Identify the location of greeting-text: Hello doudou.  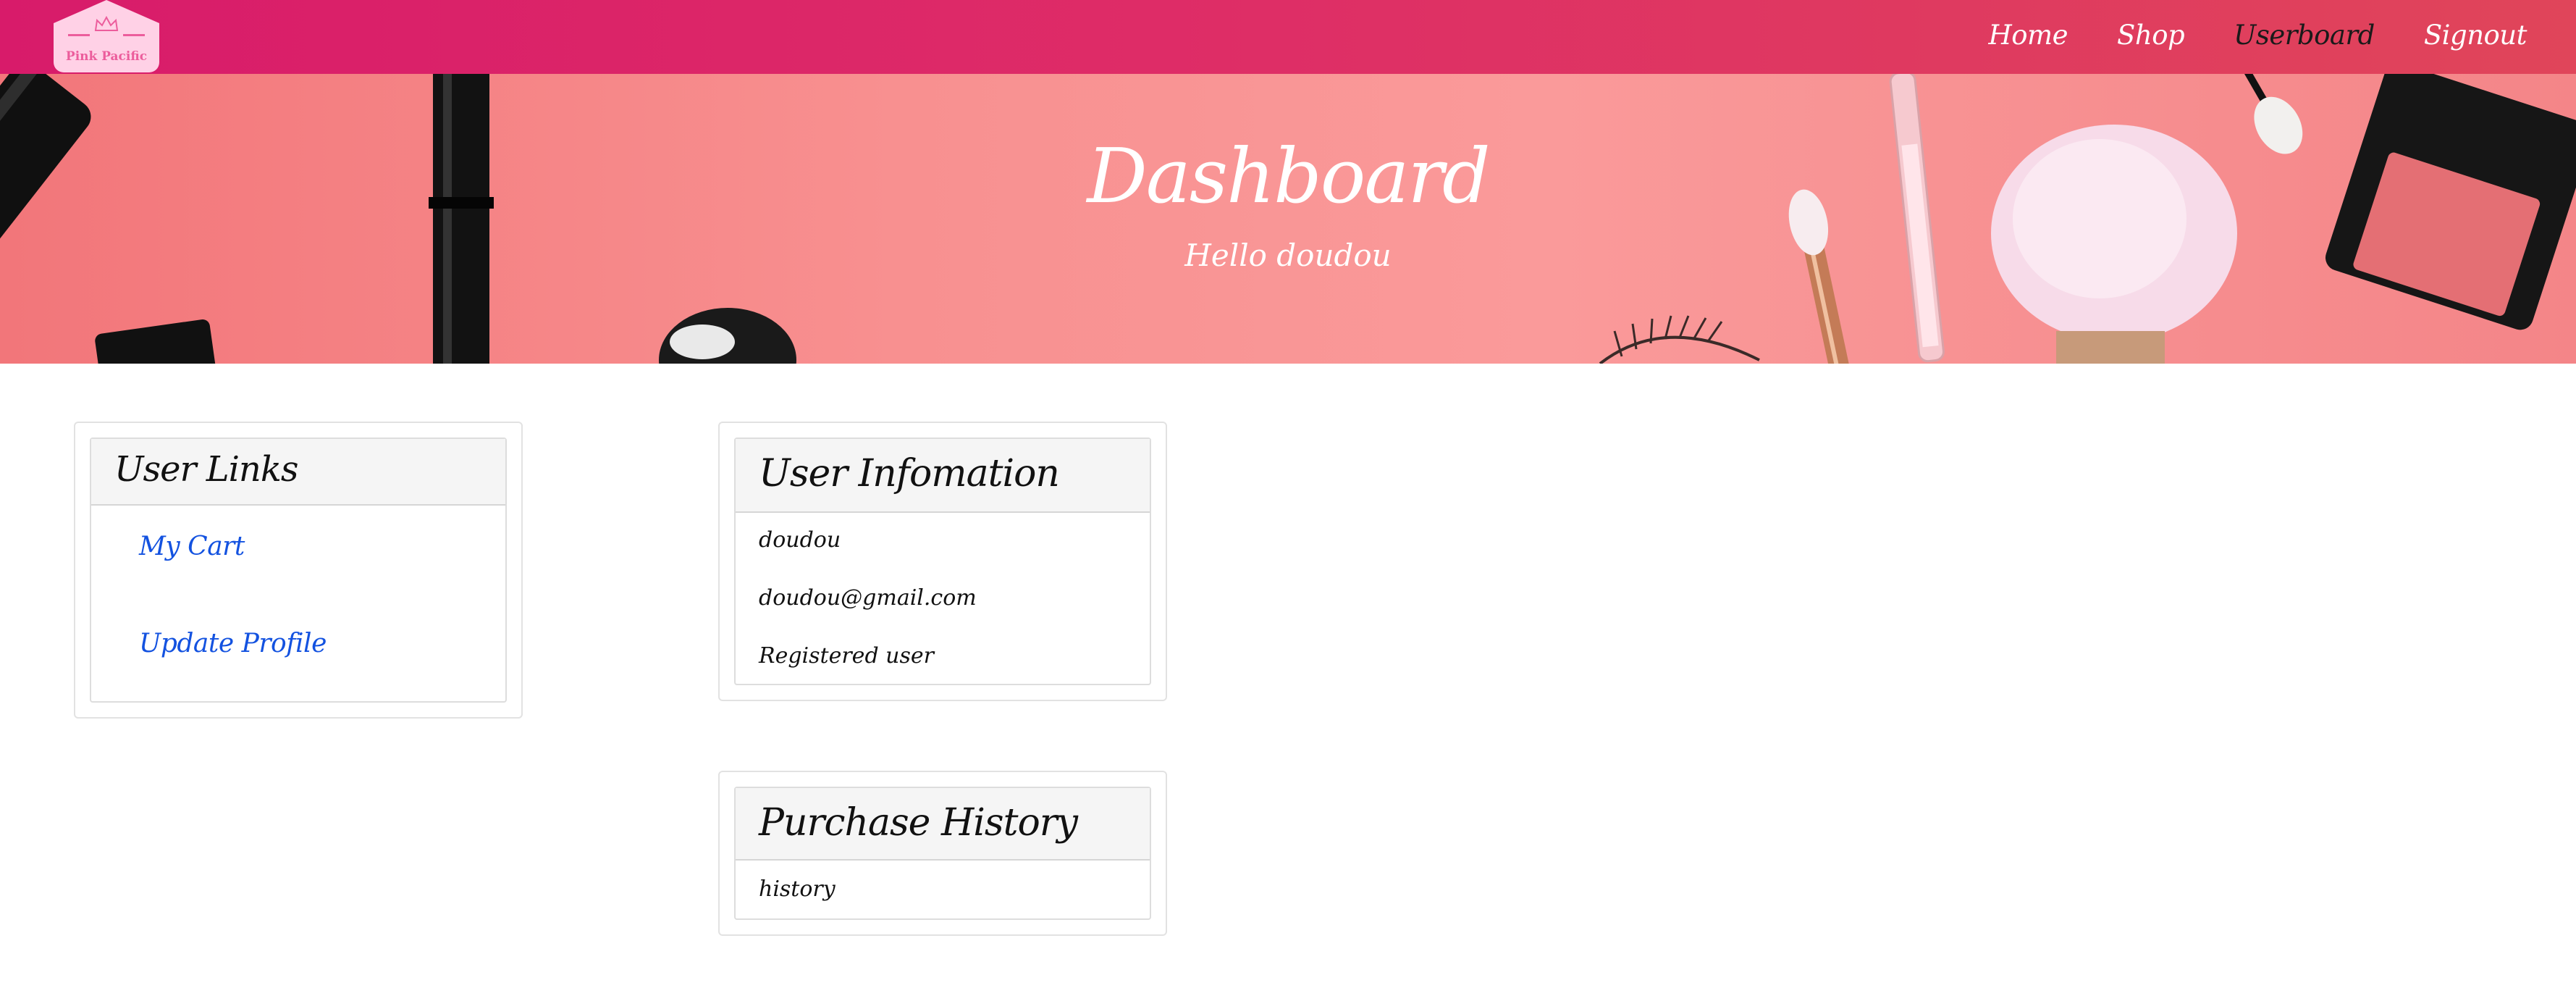
(1288, 255).